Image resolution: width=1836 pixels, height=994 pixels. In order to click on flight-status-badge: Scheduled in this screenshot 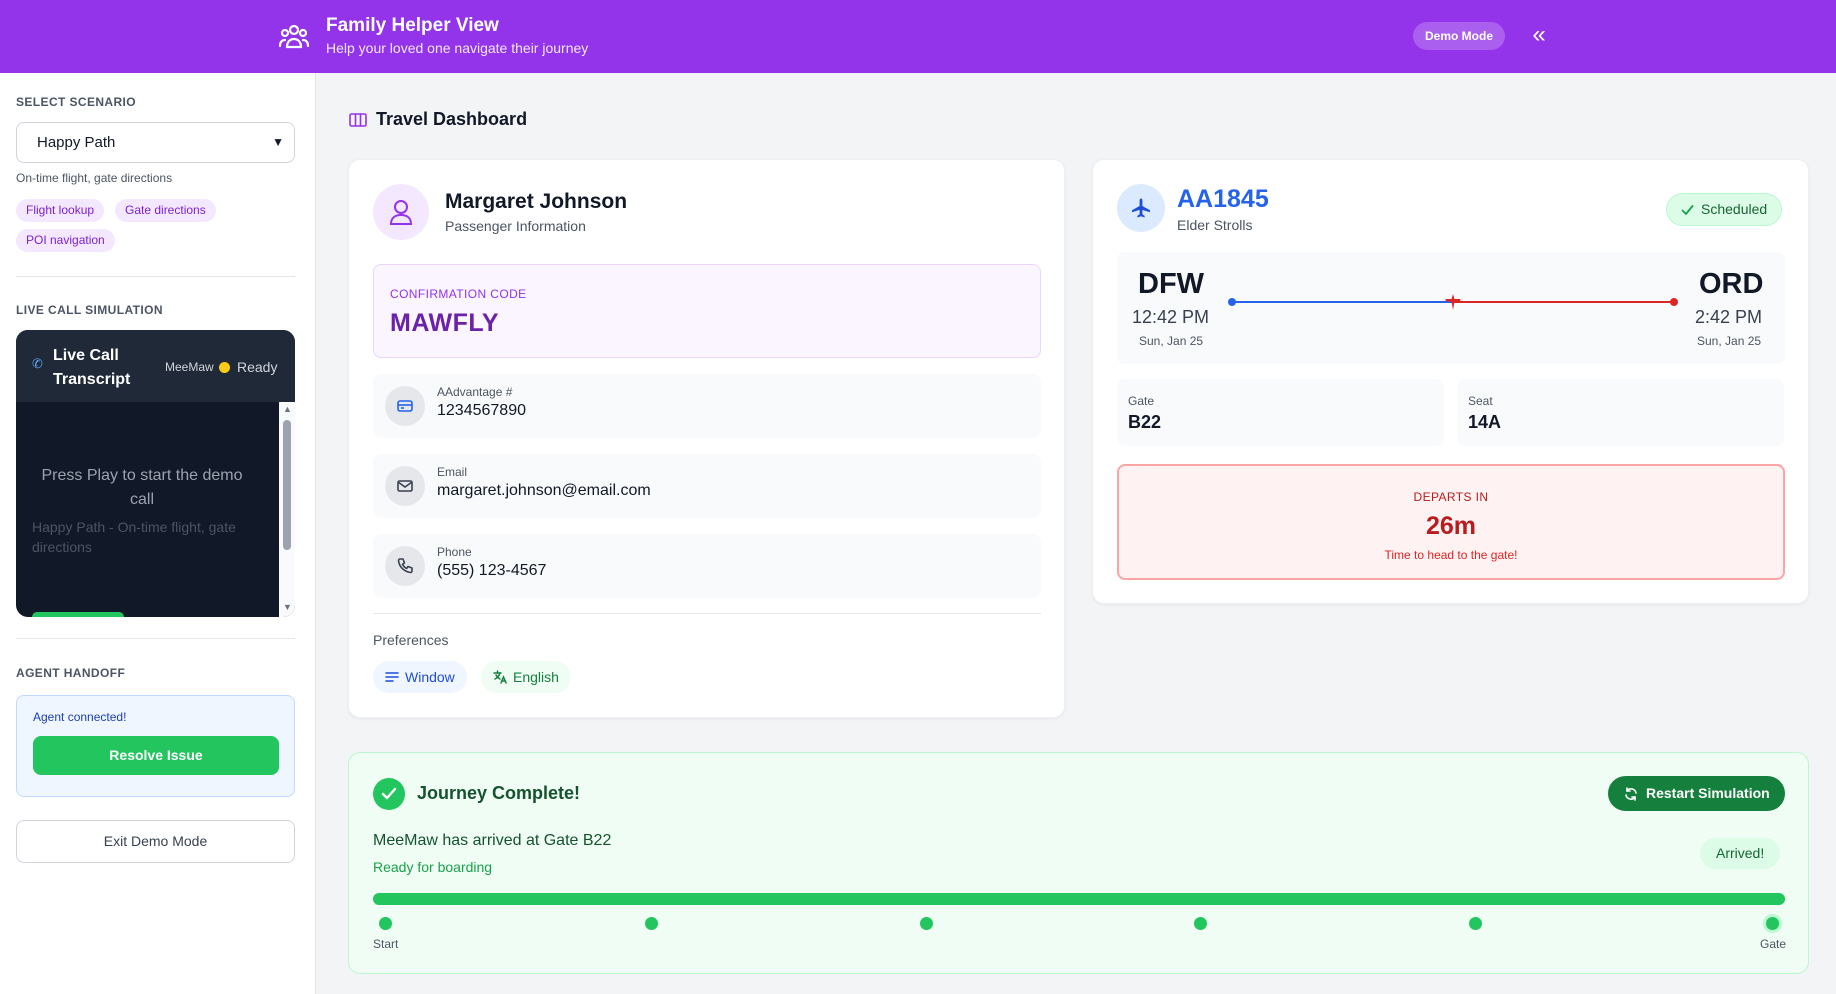, I will do `click(1724, 209)`.